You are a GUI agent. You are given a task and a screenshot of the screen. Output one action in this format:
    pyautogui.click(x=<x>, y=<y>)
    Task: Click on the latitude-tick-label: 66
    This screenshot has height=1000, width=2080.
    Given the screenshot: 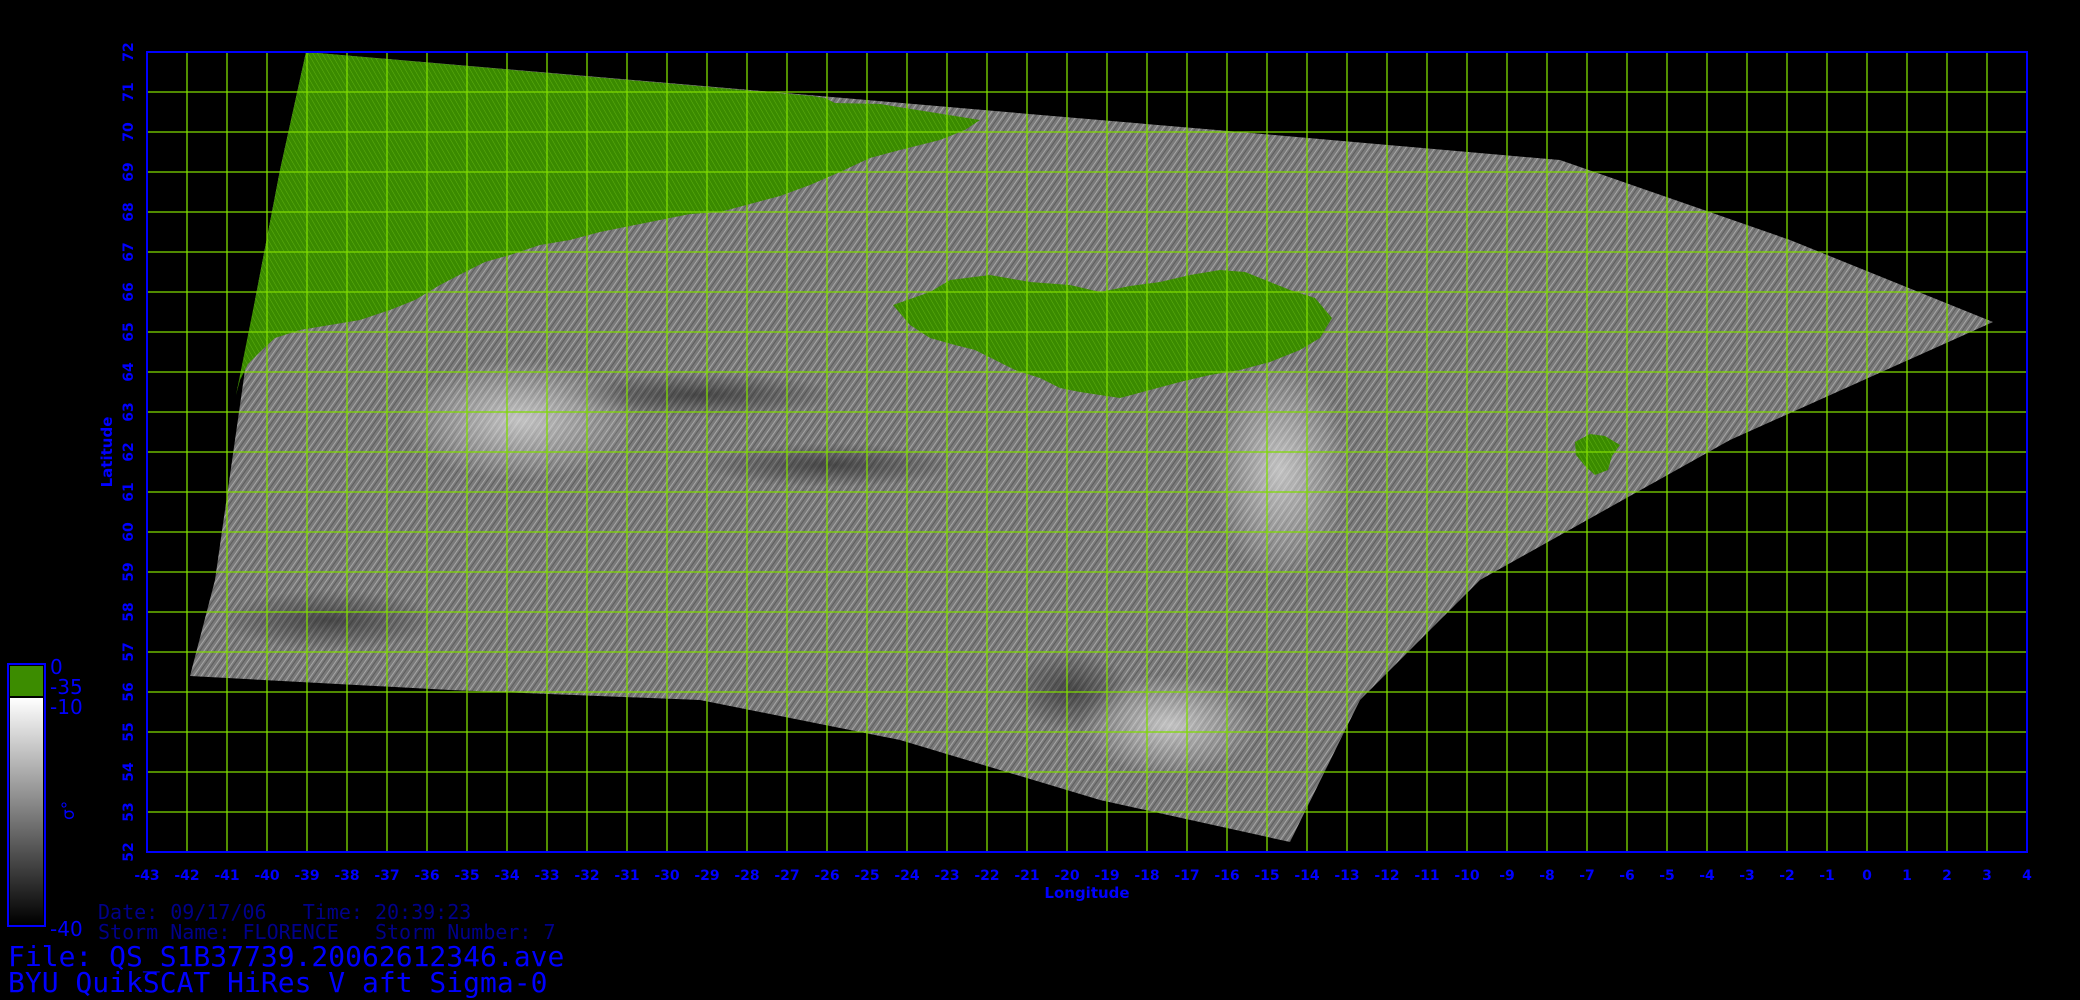 What is the action you would take?
    pyautogui.click(x=129, y=291)
    